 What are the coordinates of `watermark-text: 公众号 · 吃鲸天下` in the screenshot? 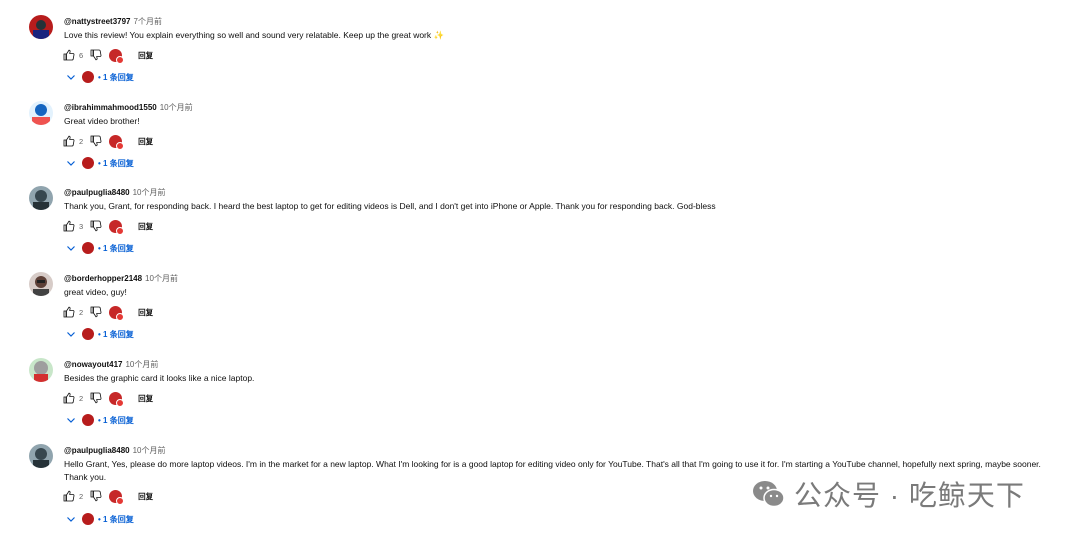 It's located at (909, 495).